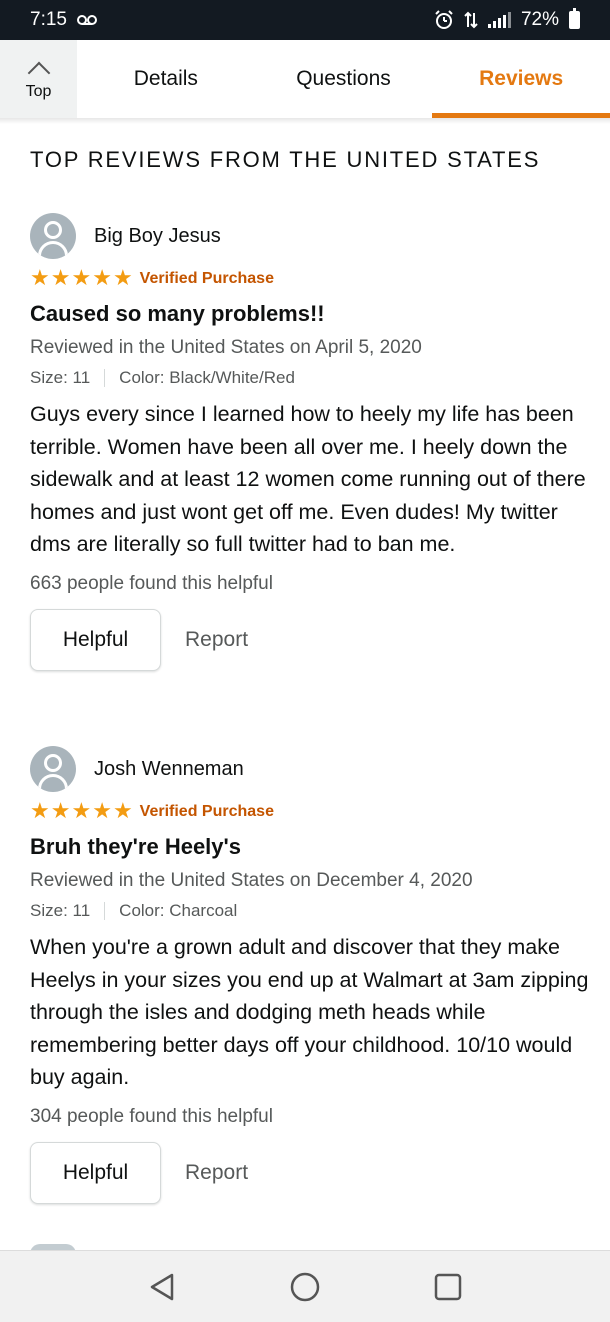 The image size is (610, 1322). Describe the element at coordinates (38, 73) in the screenshot. I see `chevron-up-icon` at that location.